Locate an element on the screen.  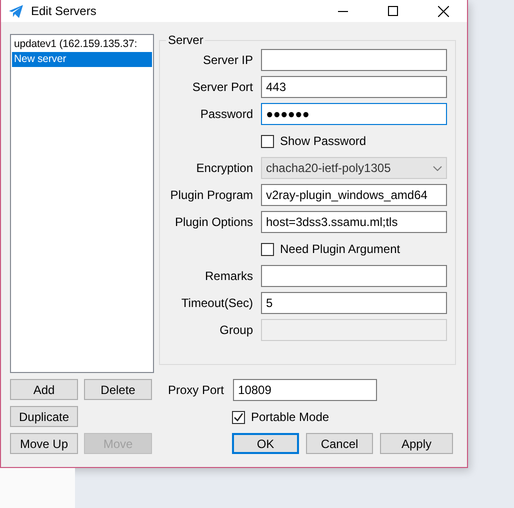
group-title: Server is located at coordinates (186, 40).